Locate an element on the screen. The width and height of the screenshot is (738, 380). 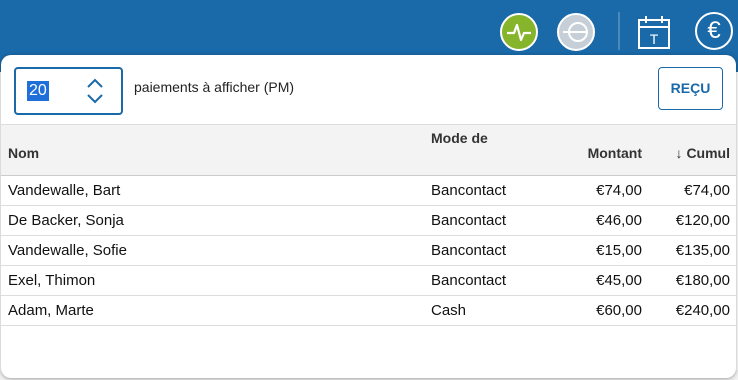
table-row: Adam, Marte Cash €60,00 €240,00 is located at coordinates (368, 311).